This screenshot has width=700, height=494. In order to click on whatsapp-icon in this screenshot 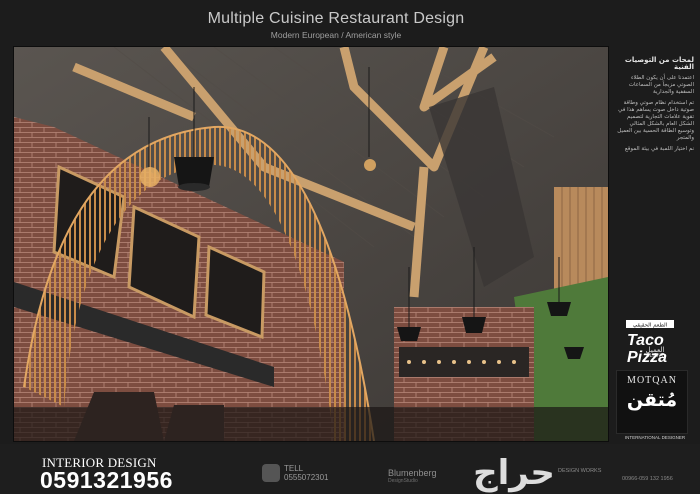, I will do `click(271, 473)`.